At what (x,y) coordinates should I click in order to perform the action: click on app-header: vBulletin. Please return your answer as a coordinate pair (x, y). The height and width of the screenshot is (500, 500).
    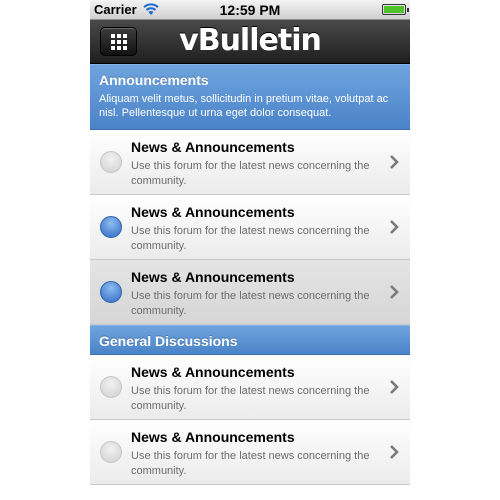
    Looking at the image, I should click on (250, 42).